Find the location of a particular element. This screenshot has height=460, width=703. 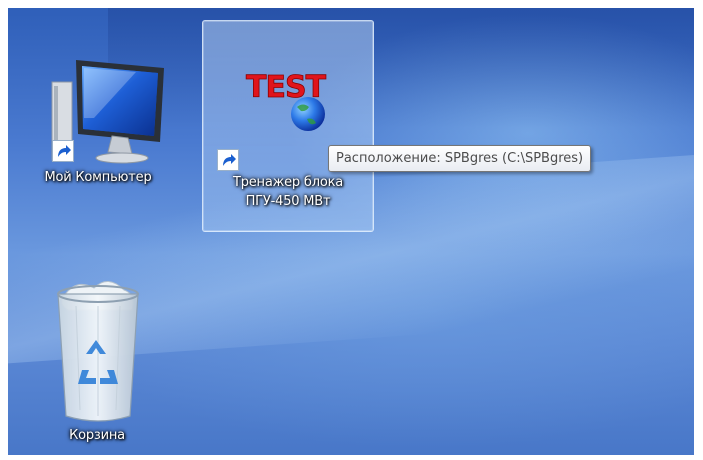

icon-label: Мой Компьютер is located at coordinates (98, 177).